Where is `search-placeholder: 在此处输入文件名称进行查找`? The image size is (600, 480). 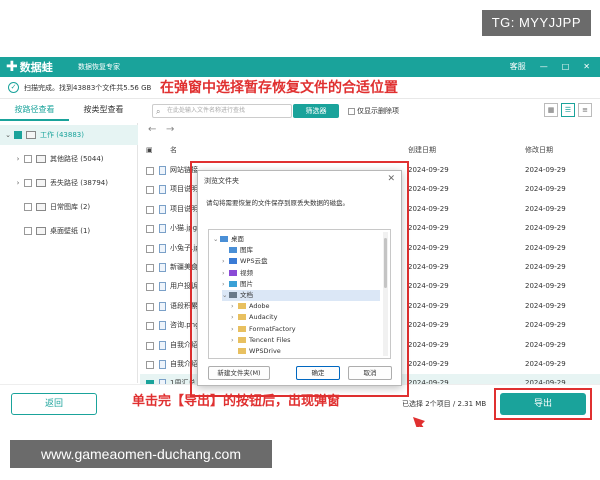 search-placeholder: 在此处输入文件名称进行查找 is located at coordinates (206, 110).